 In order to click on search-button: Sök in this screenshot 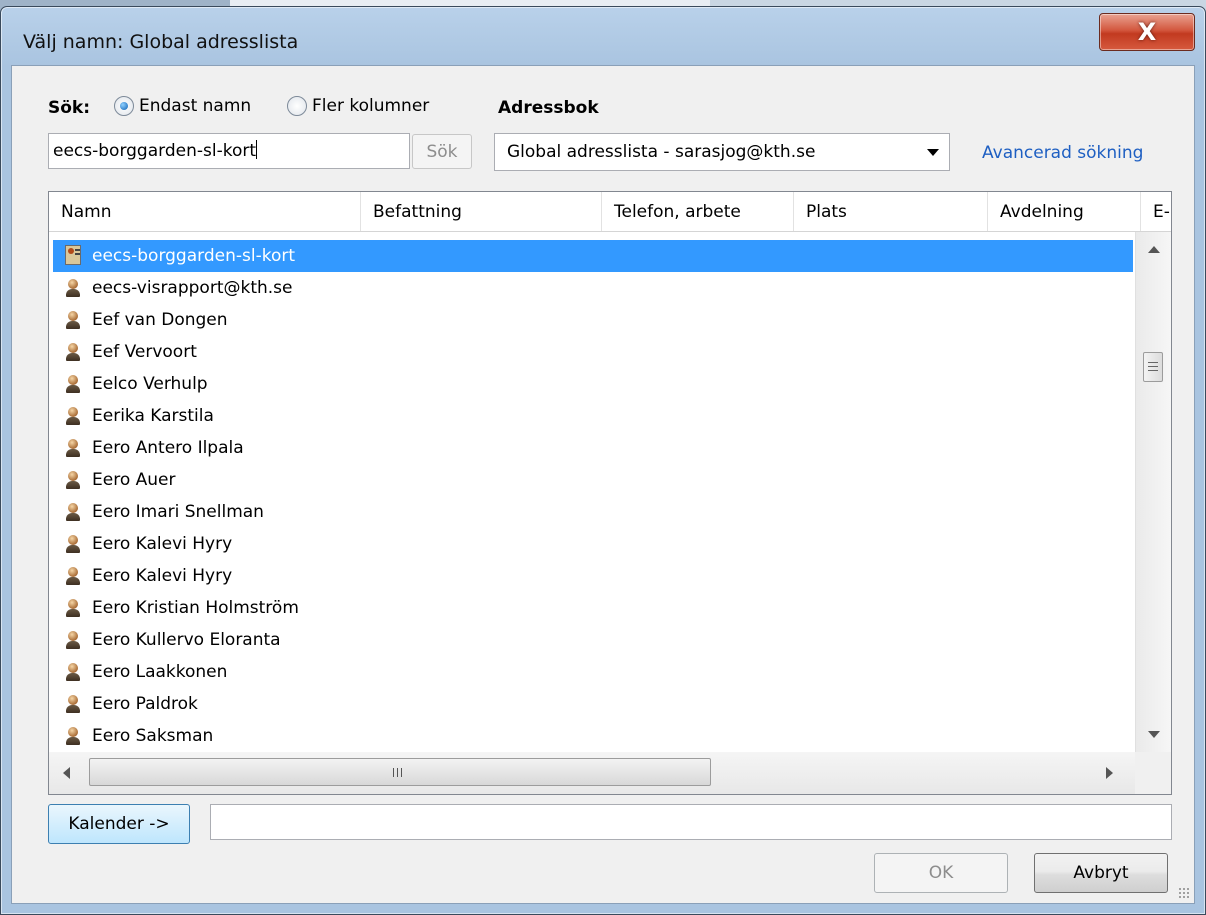, I will do `click(442, 151)`.